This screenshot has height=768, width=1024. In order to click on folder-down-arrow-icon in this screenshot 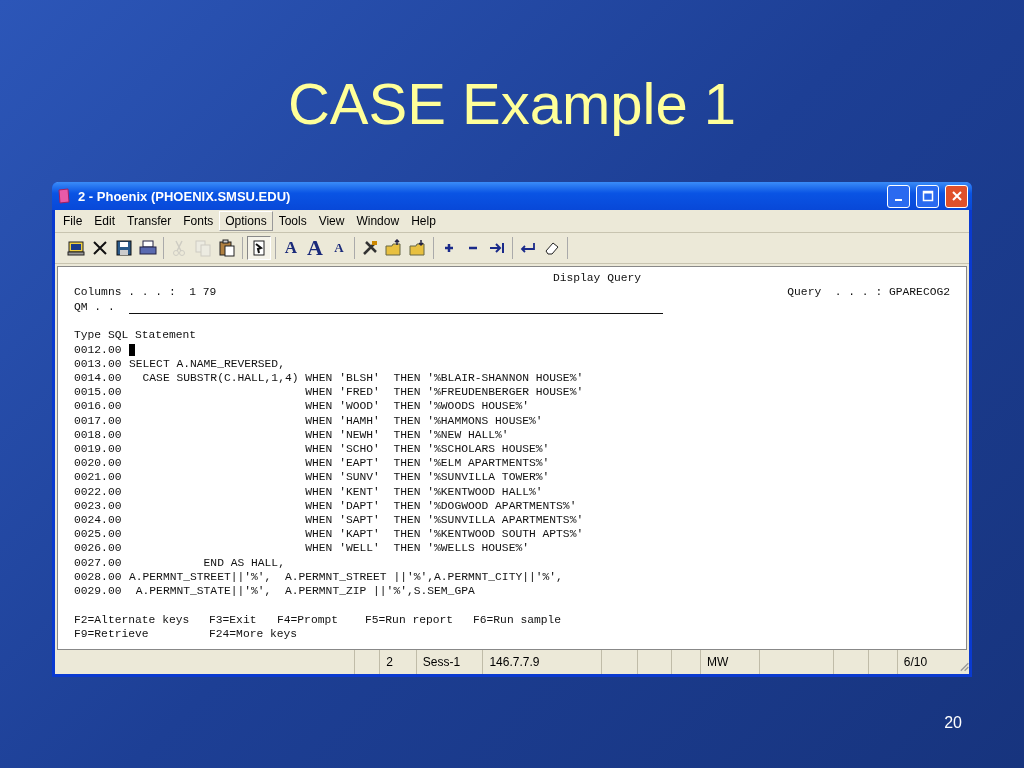, I will do `click(418, 248)`.